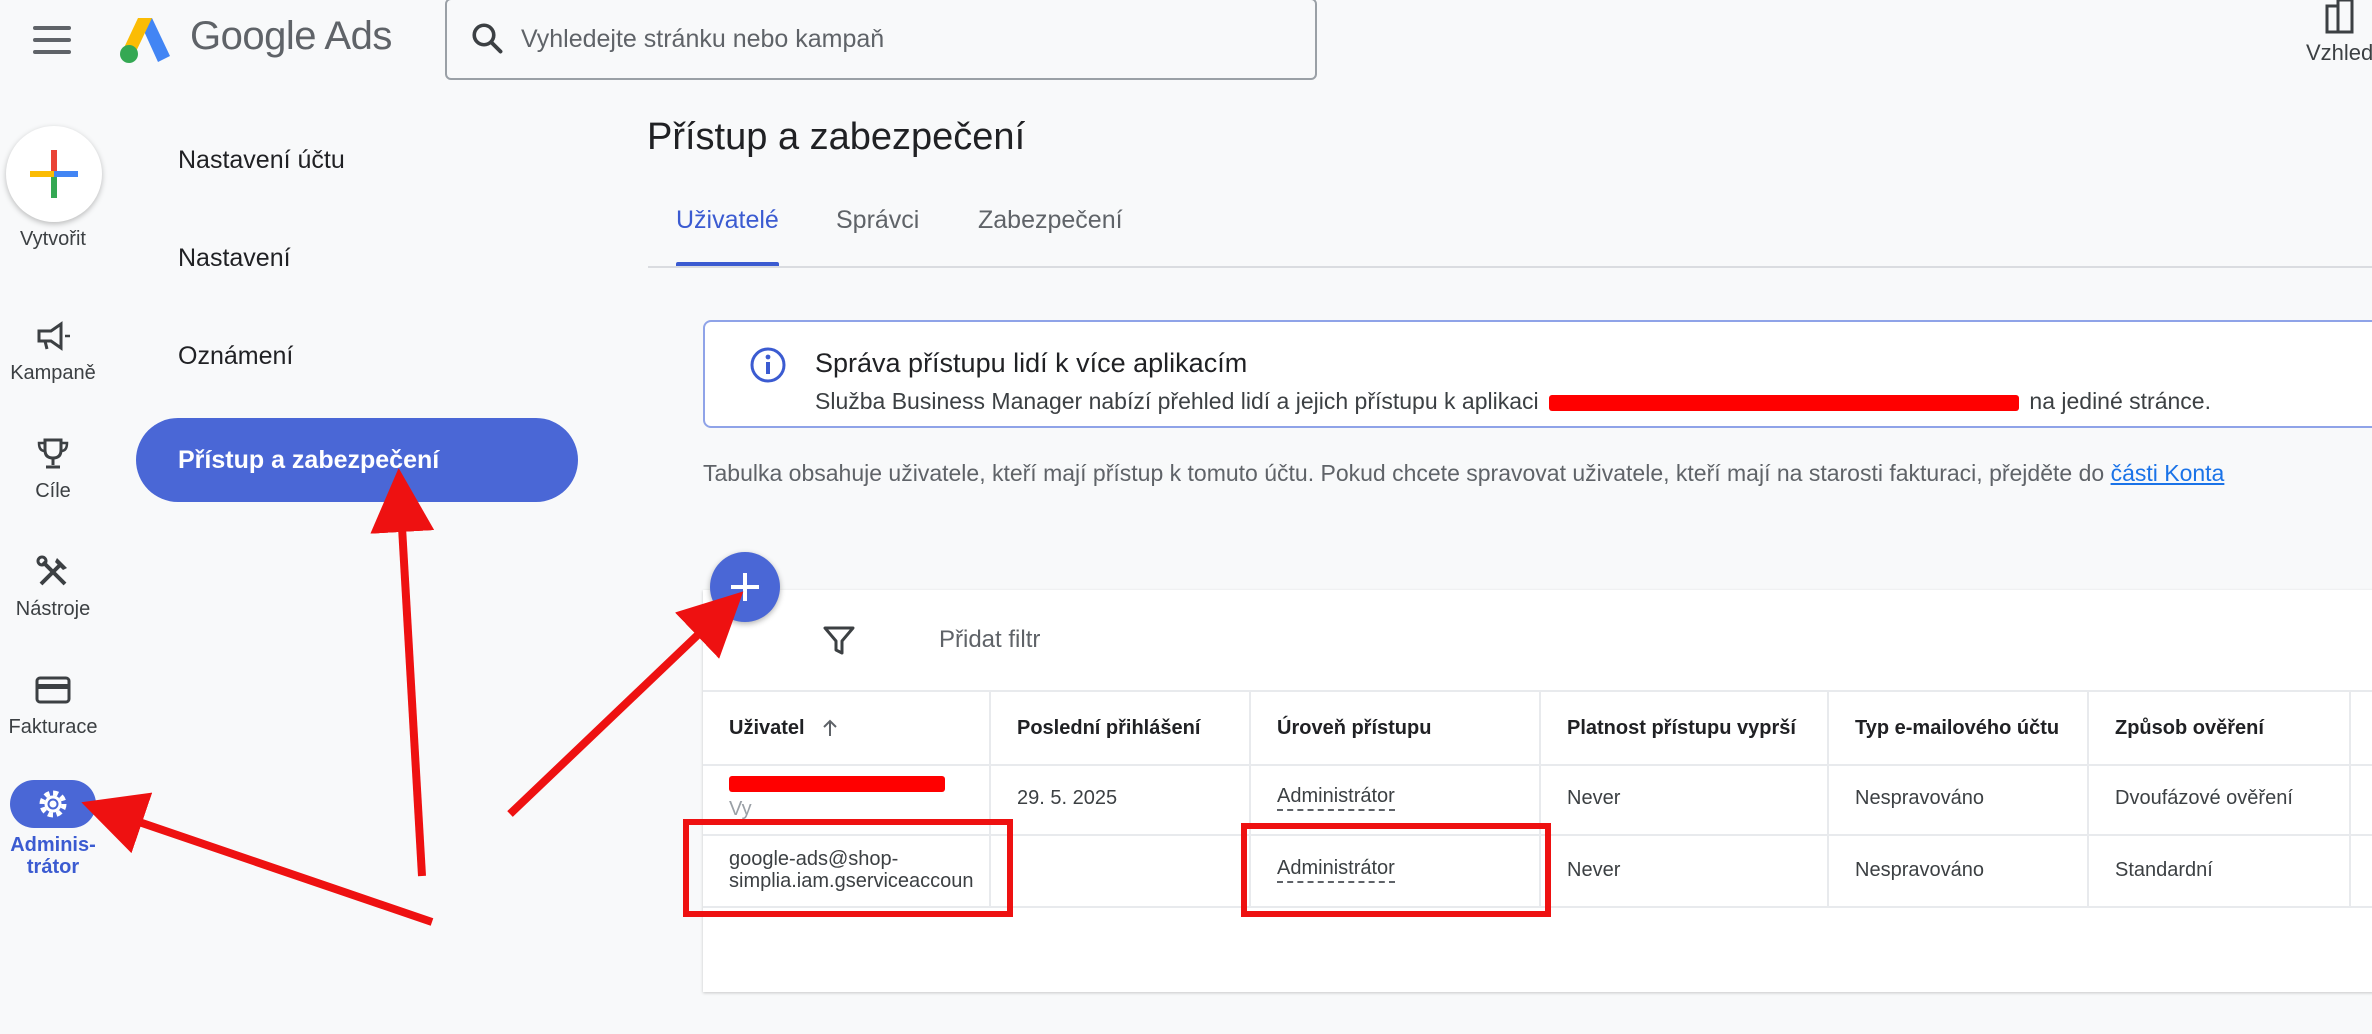 Image resolution: width=2372 pixels, height=1034 pixels. What do you see at coordinates (829, 727) in the screenshot?
I see `sort-arrow-up-icon` at bounding box center [829, 727].